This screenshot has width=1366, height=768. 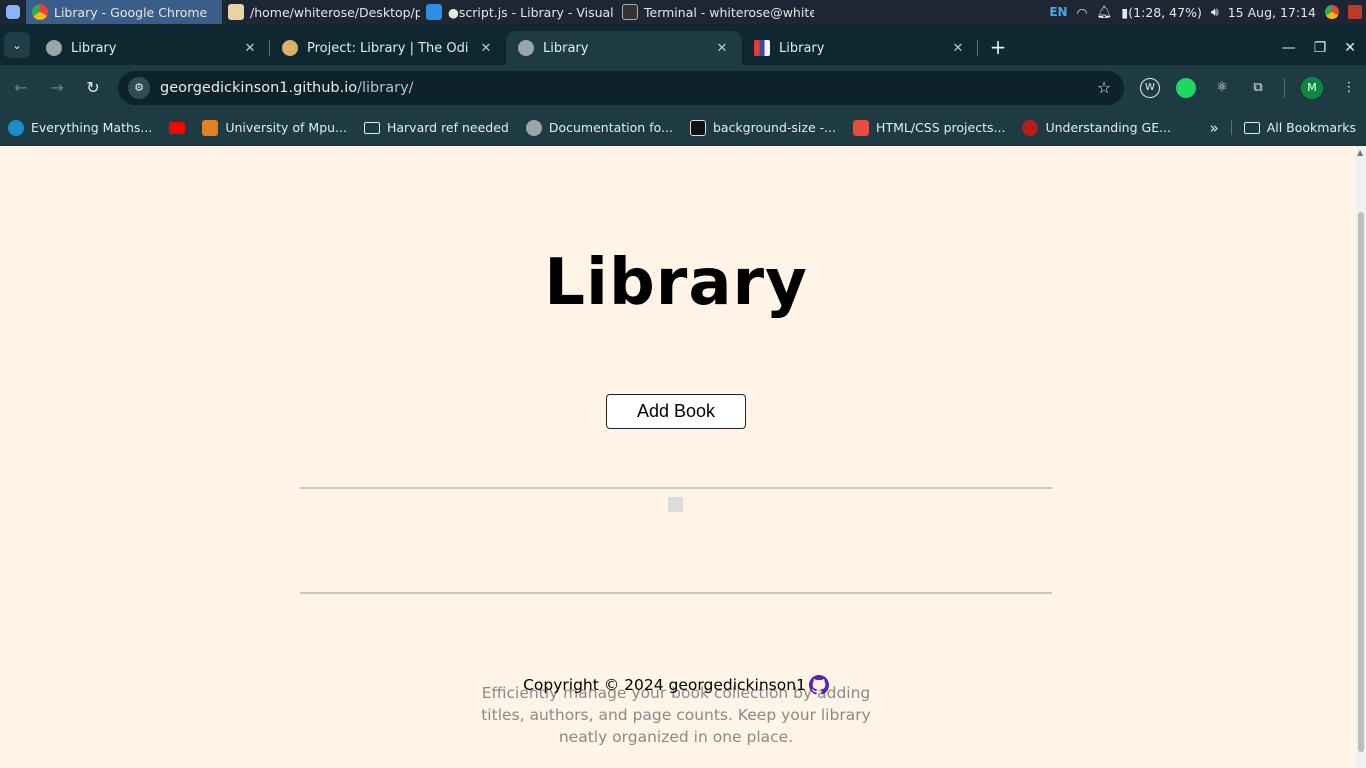 What do you see at coordinates (447, 127) in the screenshot?
I see `bookmark-label: Harvard ref needed` at bounding box center [447, 127].